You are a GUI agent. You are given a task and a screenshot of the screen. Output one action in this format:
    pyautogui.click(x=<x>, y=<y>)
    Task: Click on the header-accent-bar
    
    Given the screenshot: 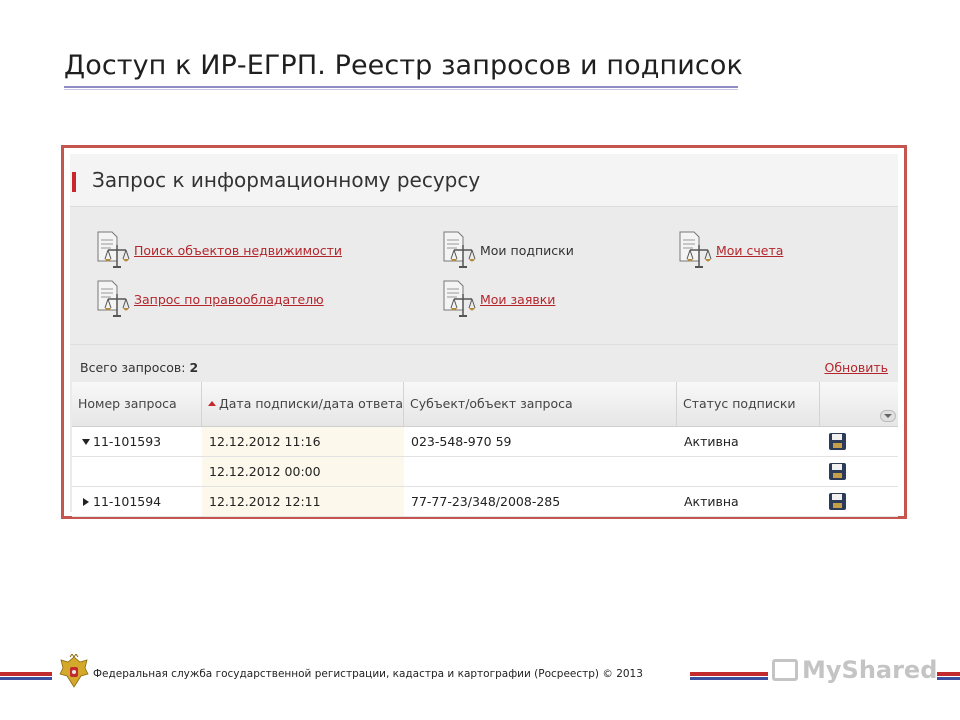 What is the action you would take?
    pyautogui.click(x=74, y=182)
    